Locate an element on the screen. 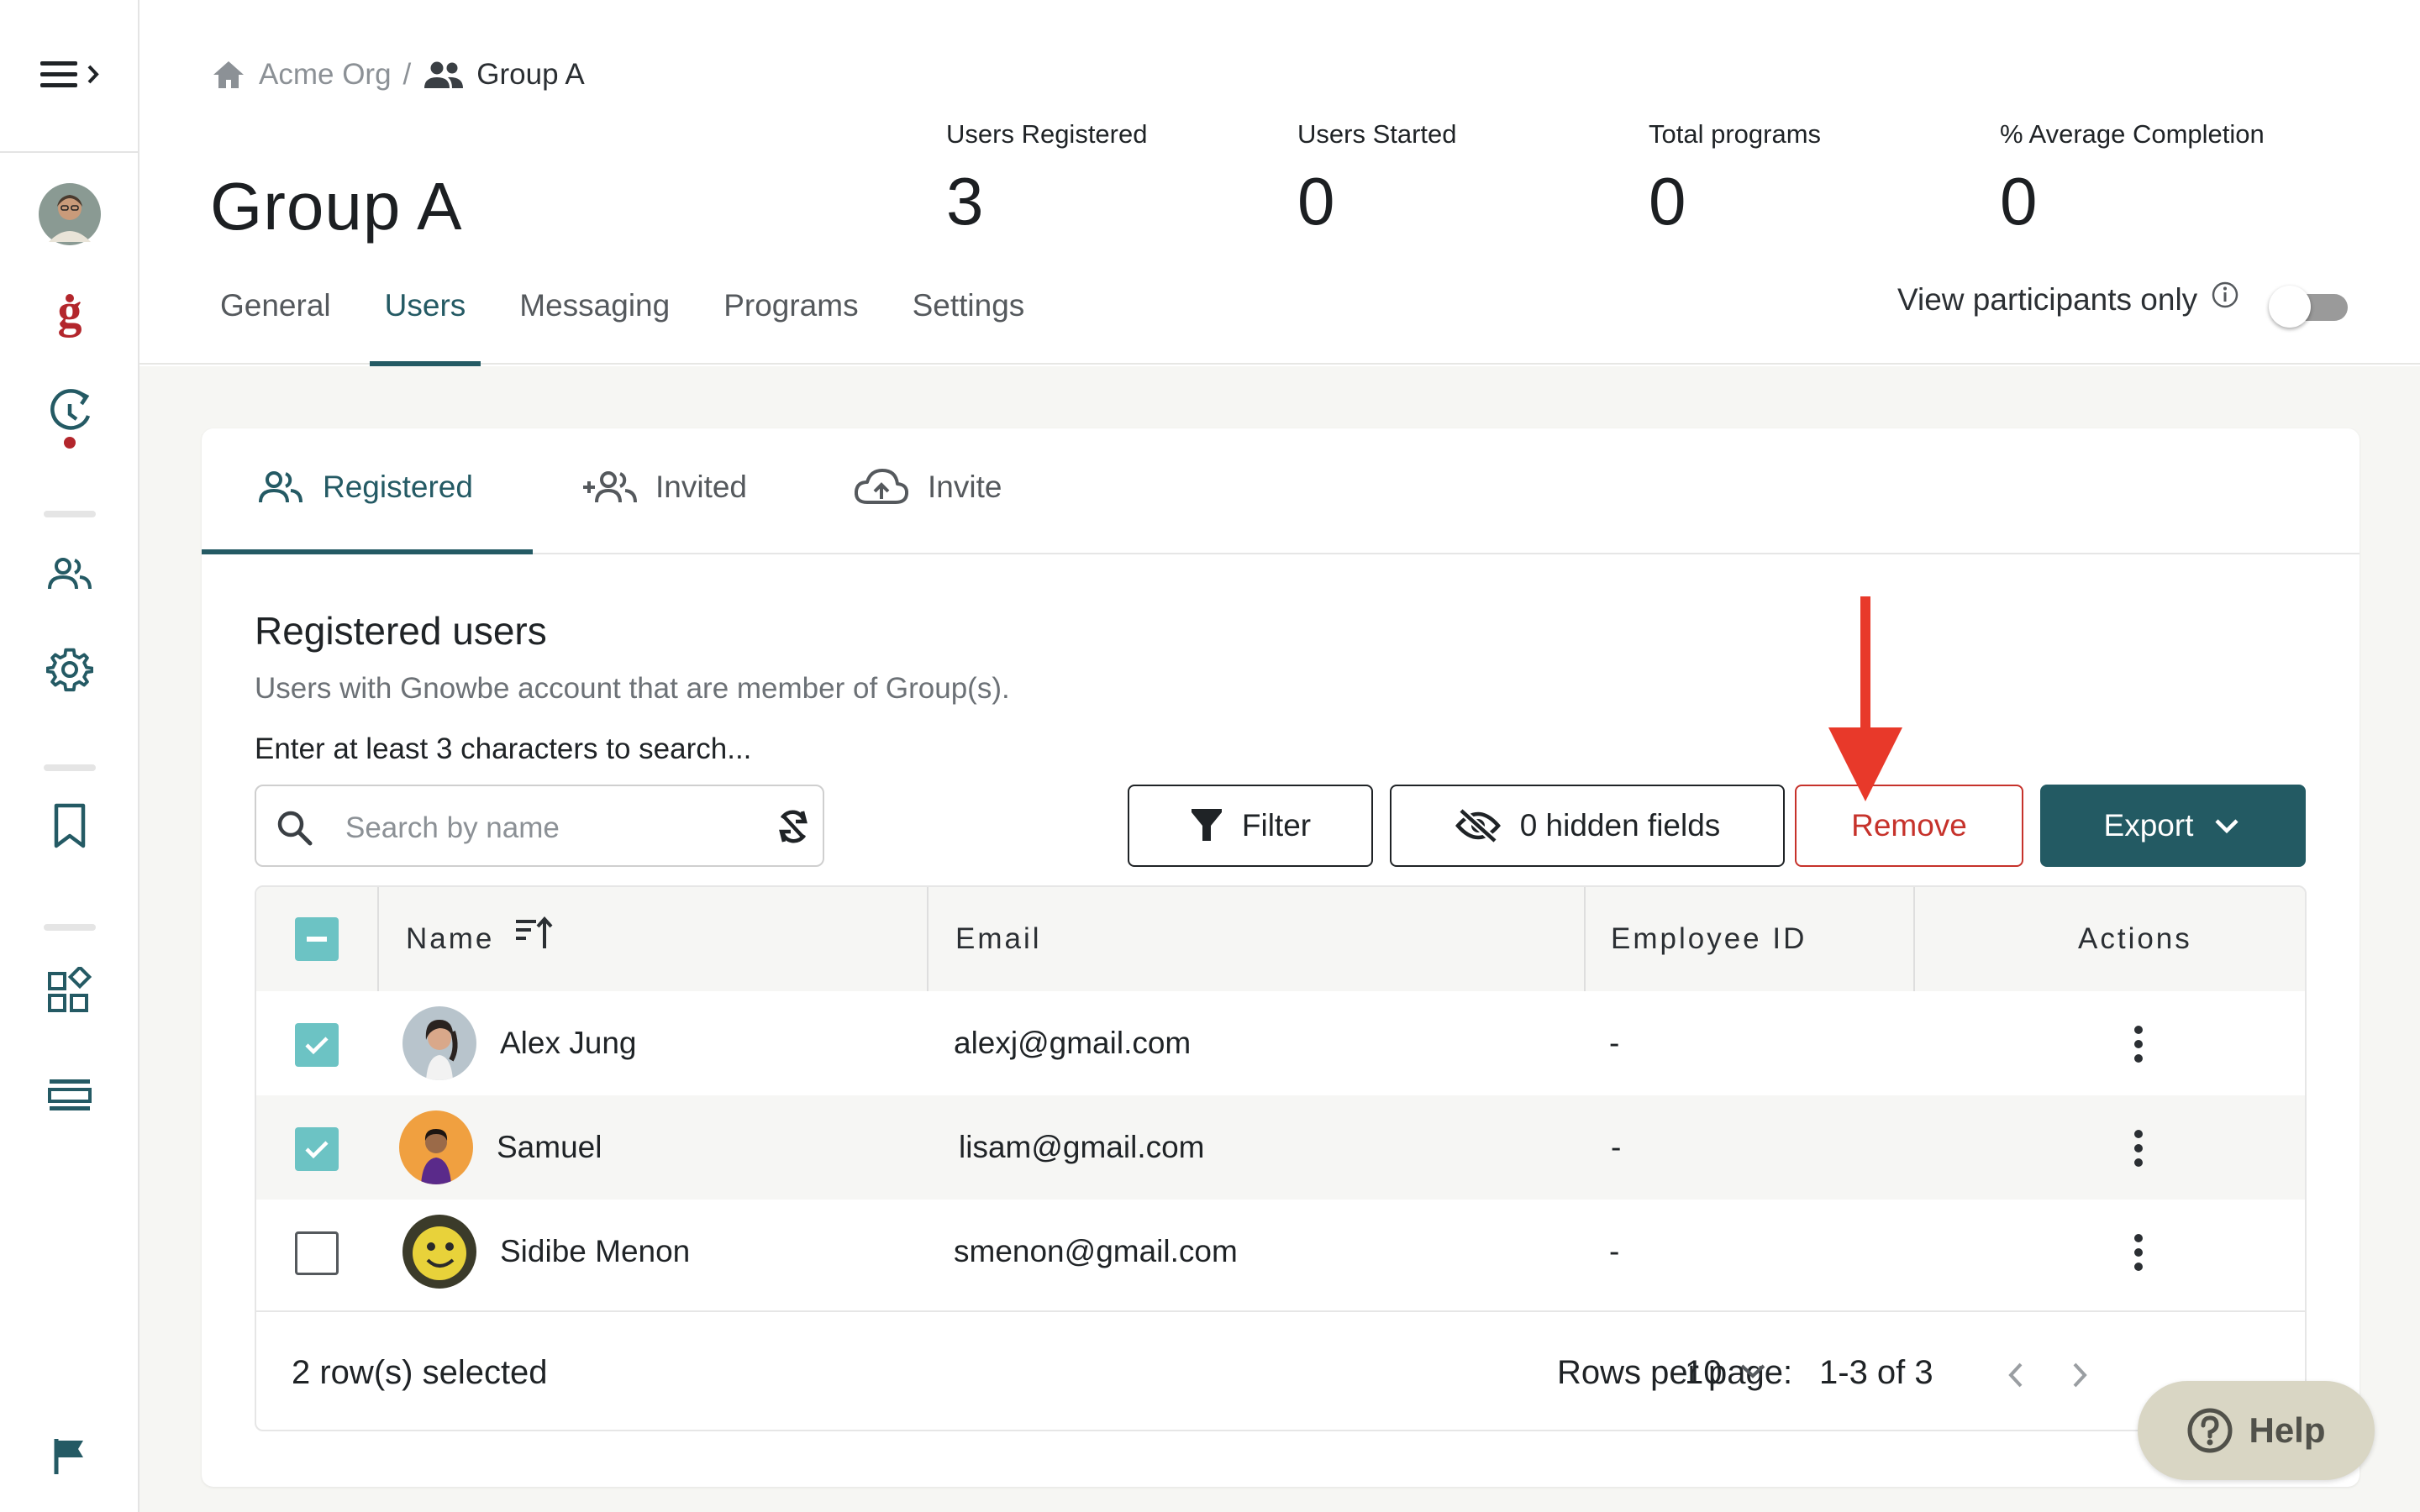 The width and height of the screenshot is (2420, 1512). column-header-email: Email is located at coordinates (998, 939).